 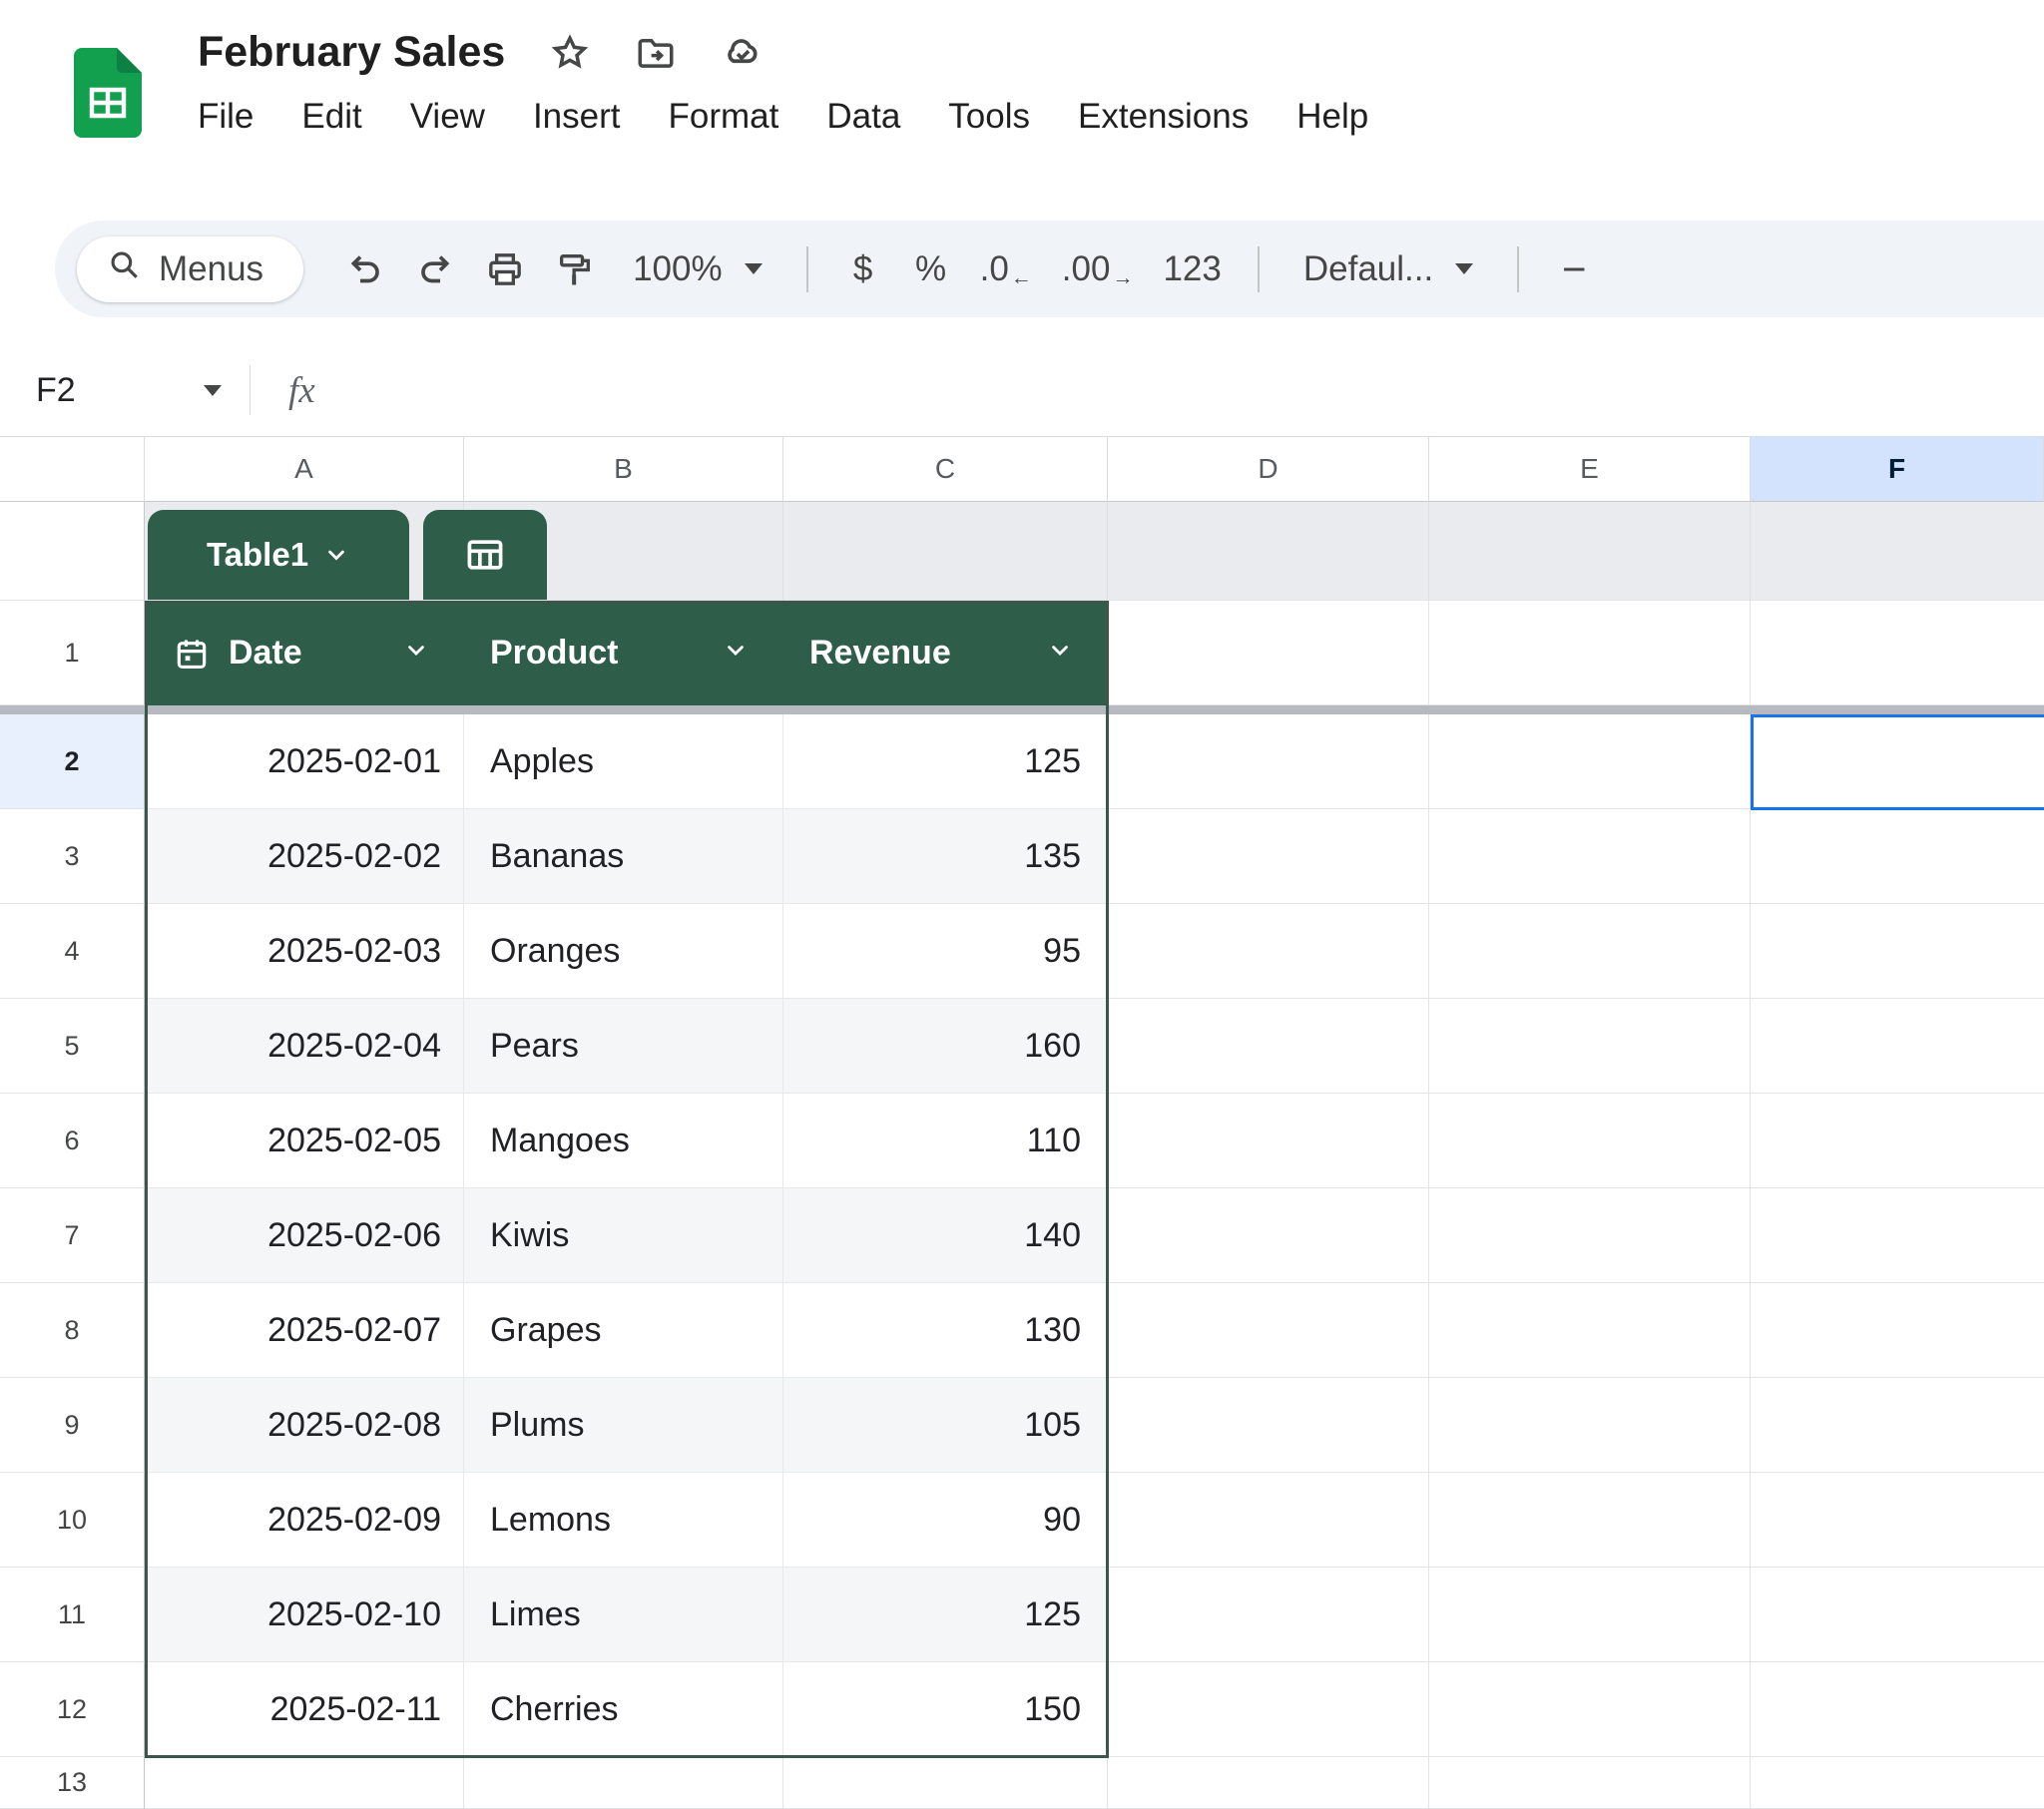 I want to click on menu-item-extensions: Extensions, so click(x=1163, y=117).